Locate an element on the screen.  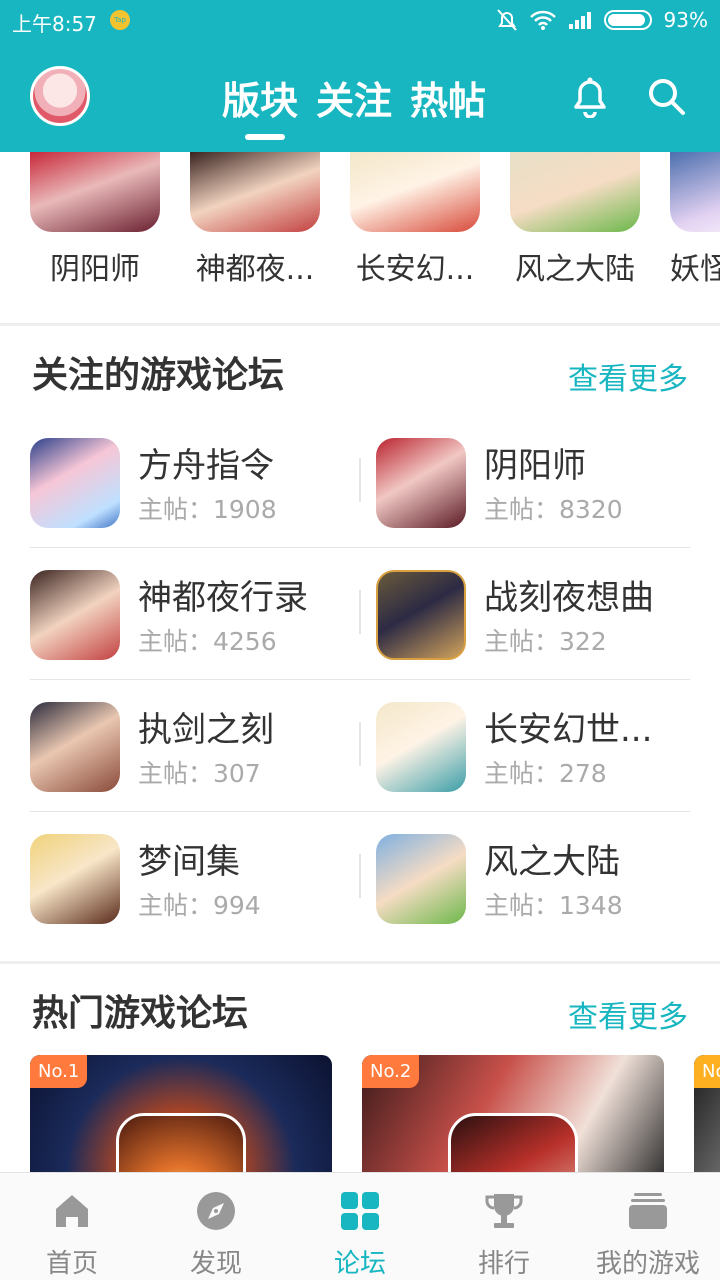
game-scroller: 阴阳师 神都夜... 长安幻... 风之大陆 妖怪 is located at coordinates (360, 237).